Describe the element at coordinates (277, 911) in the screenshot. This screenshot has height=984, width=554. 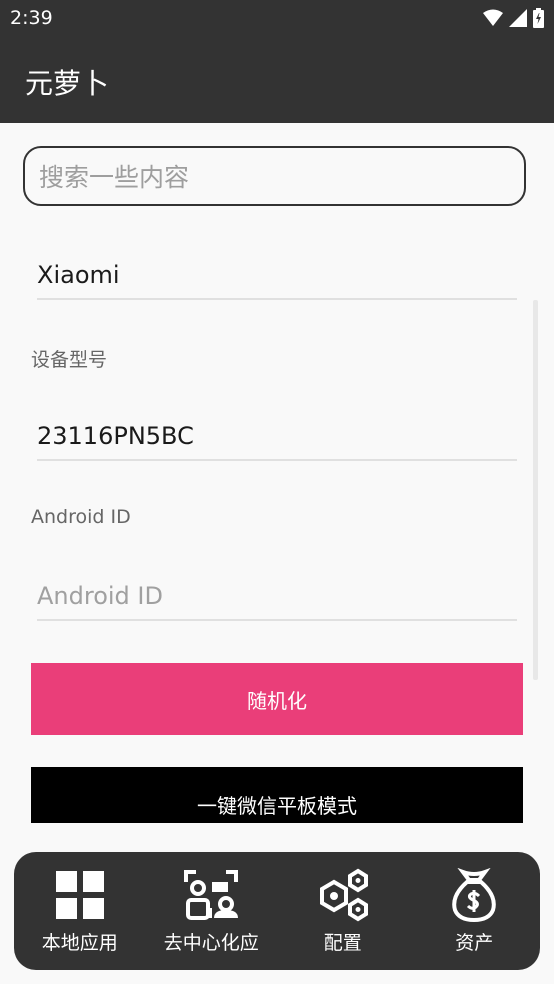
I see `bottom-nav: 本地应用 去中心化应 配置 资产` at that location.